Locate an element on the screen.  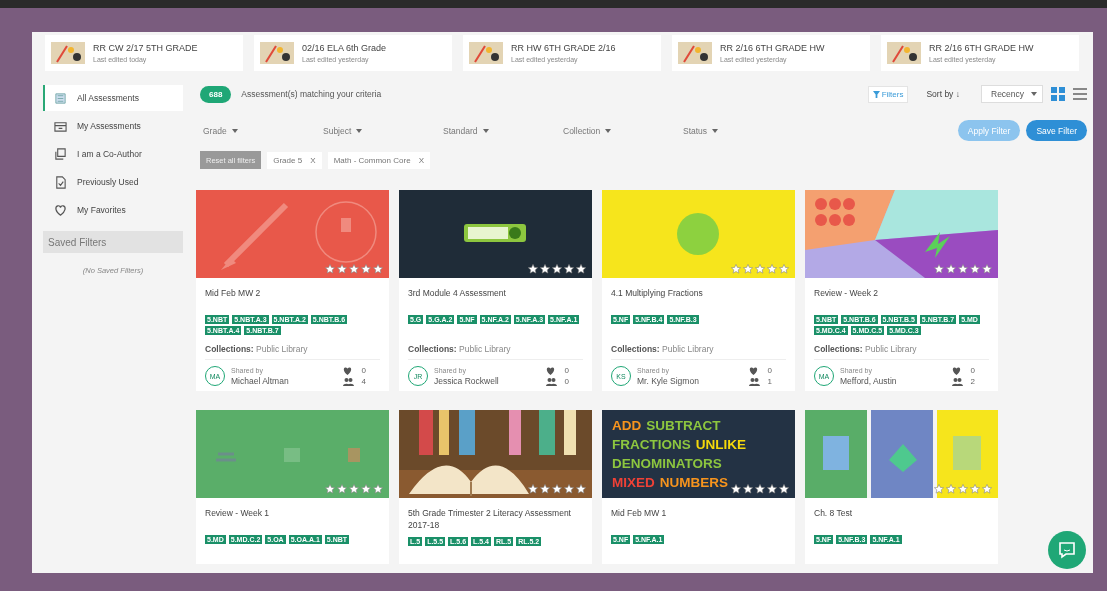
sidebar-item: I am a Co-Author is located at coordinates (113, 154).